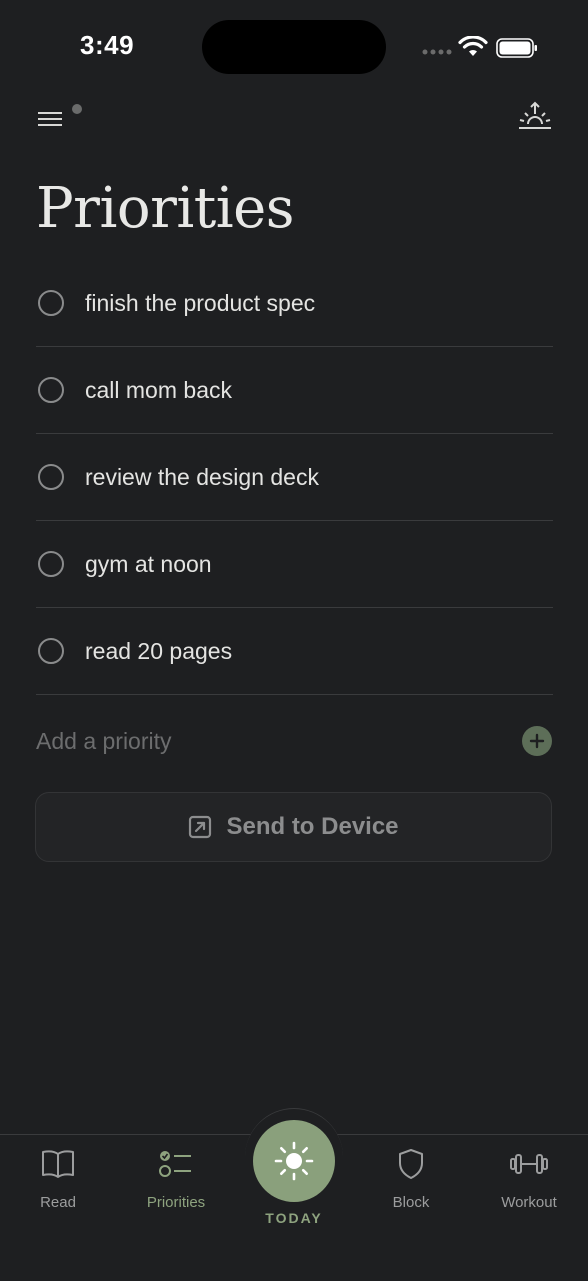 The height and width of the screenshot is (1281, 588). Describe the element at coordinates (411, 1179) in the screenshot. I see `tab-block: Block` at that location.